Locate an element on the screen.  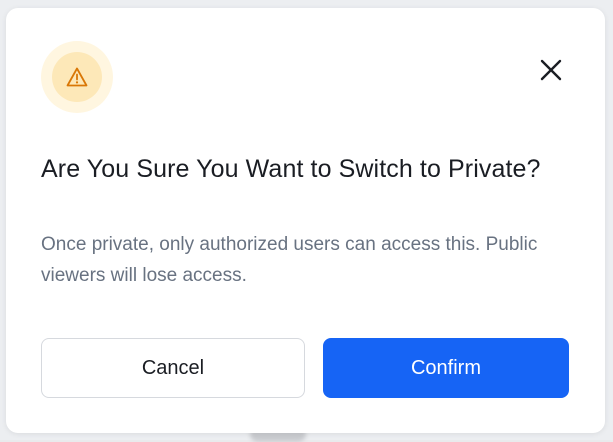
confirm-button: Confirm is located at coordinates (446, 368).